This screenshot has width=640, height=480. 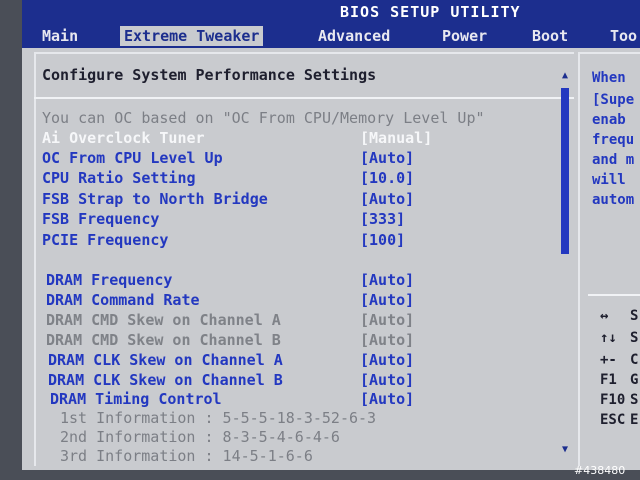 I want to click on scroll-up-icon: ▲, so click(x=565, y=76).